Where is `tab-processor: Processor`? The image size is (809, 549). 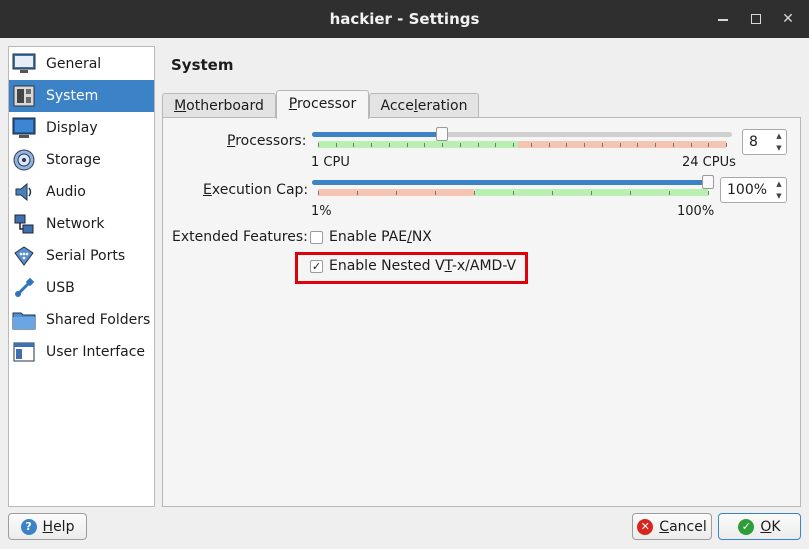 tab-processor: Processor is located at coordinates (322, 104).